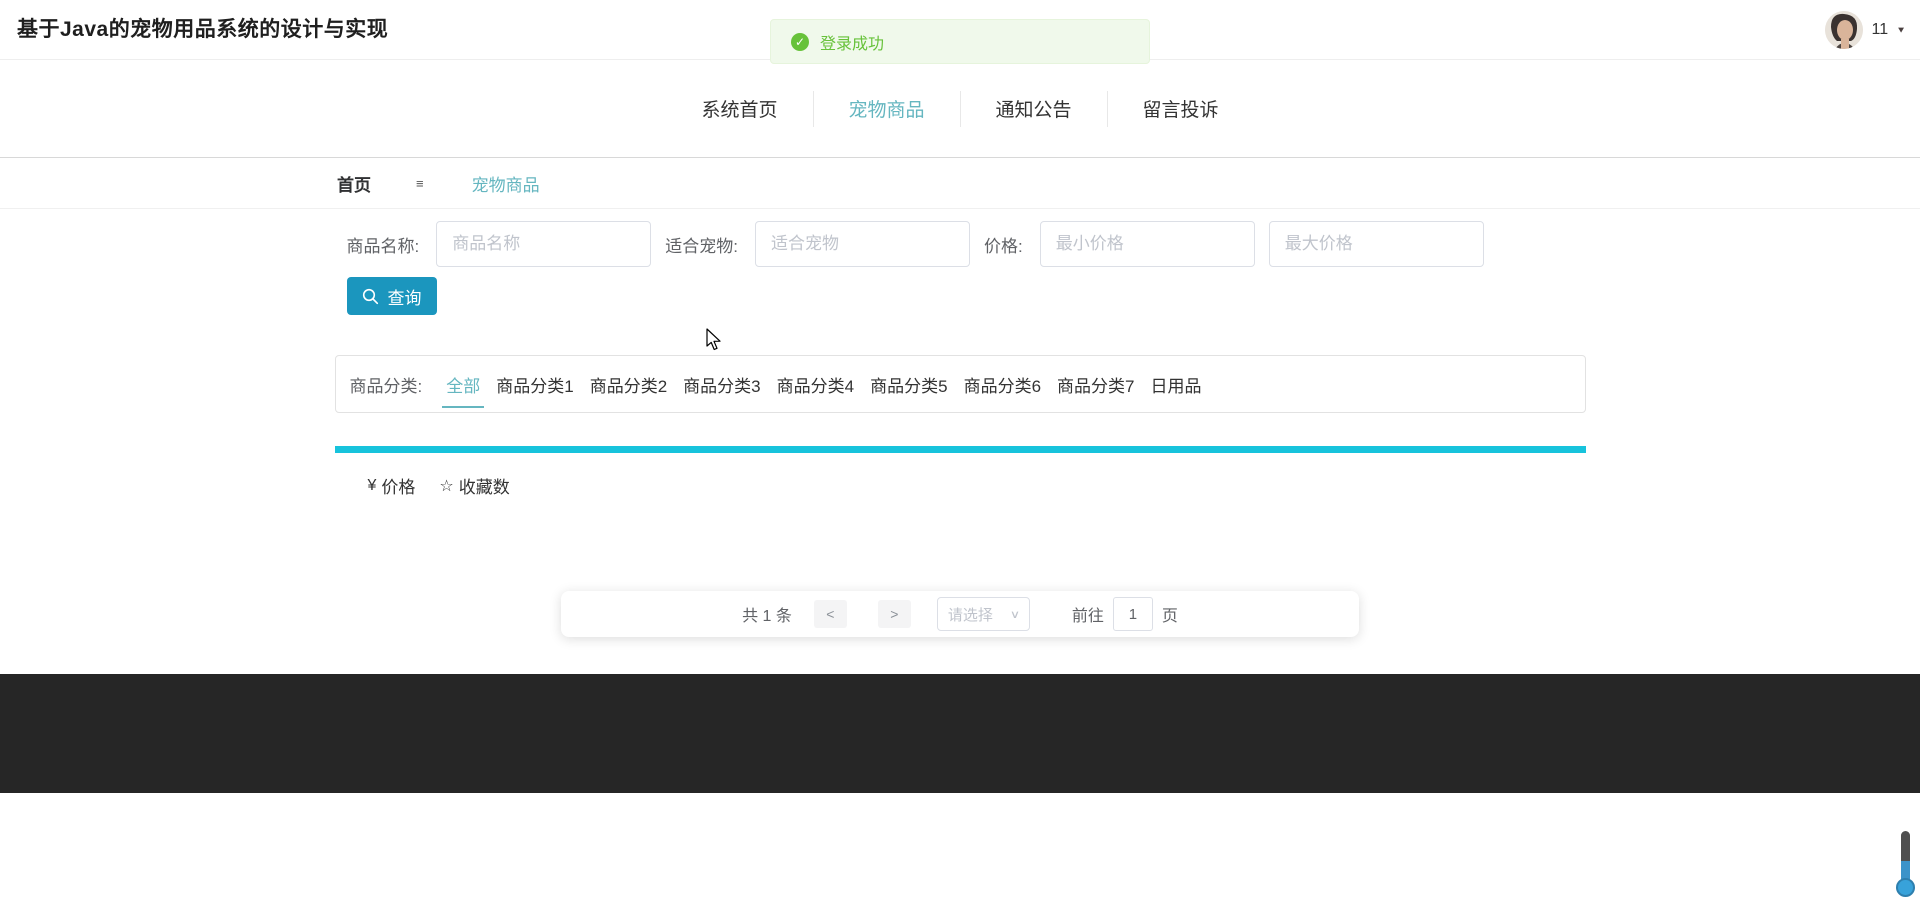 This screenshot has width=1920, height=916. What do you see at coordinates (960, 485) in the screenshot?
I see `sort-bar: ¥ 价格 ☆ 收藏数` at bounding box center [960, 485].